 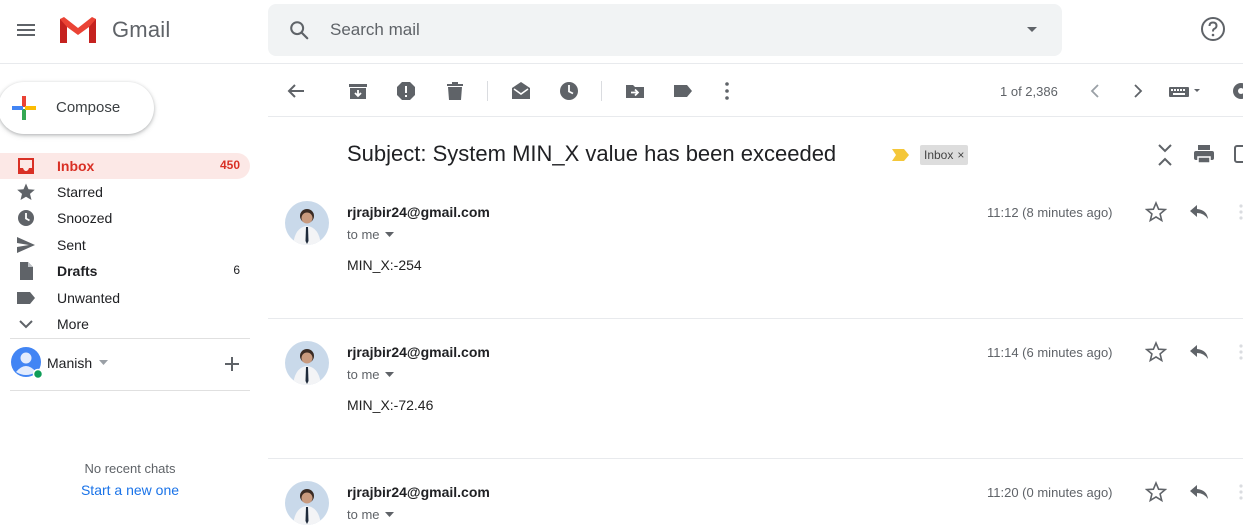 I want to click on menu-icon, so click(x=26, y=30).